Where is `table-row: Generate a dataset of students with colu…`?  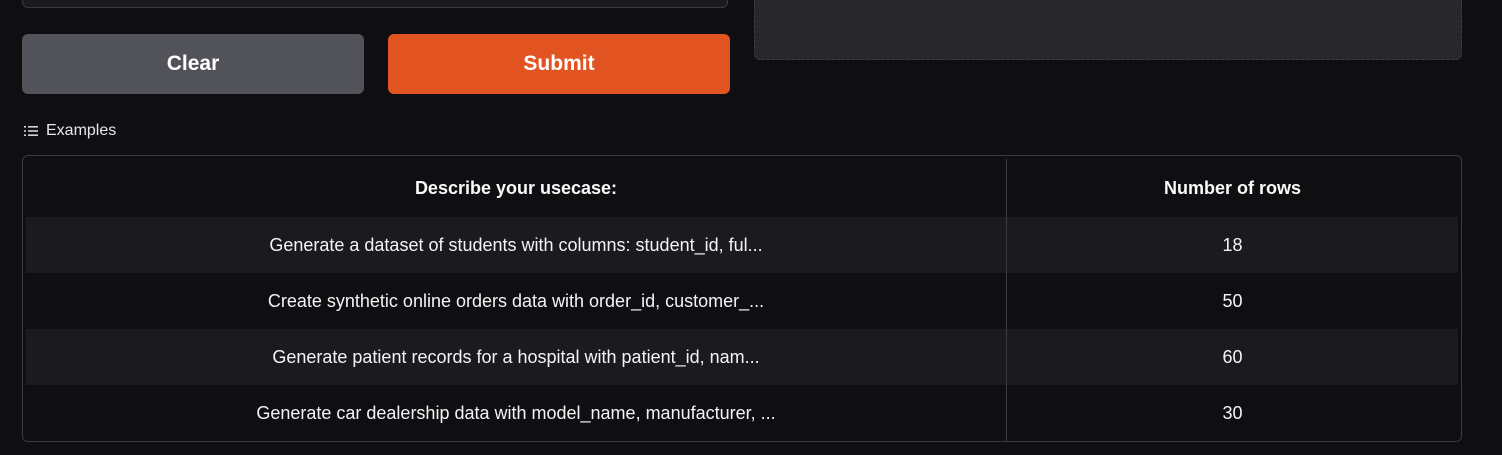 table-row: Generate a dataset of students with colu… is located at coordinates (742, 245).